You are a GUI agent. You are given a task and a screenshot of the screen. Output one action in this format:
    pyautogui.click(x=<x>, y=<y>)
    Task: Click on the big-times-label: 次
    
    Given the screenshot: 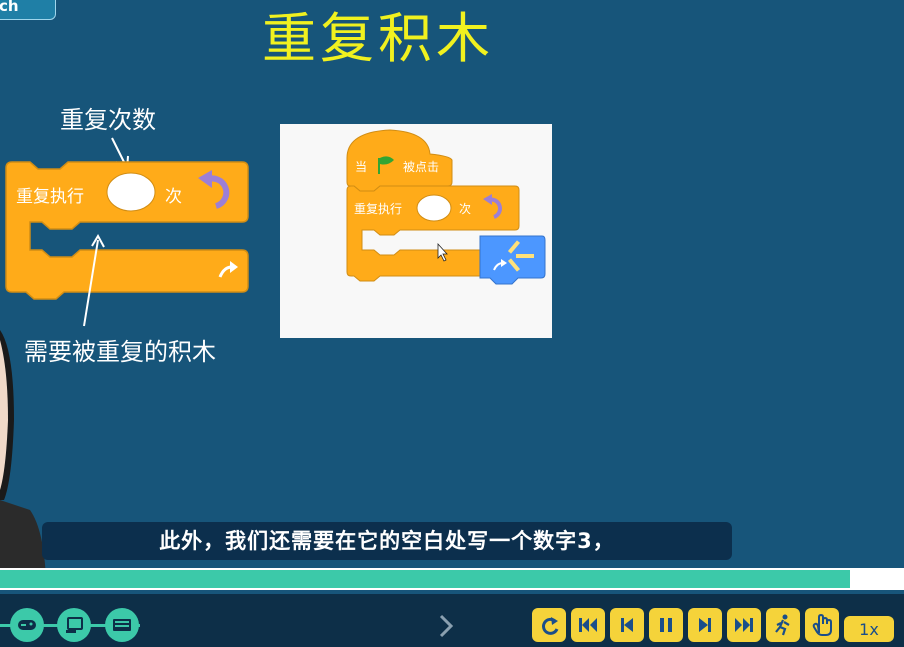 What is the action you would take?
    pyautogui.click(x=173, y=197)
    